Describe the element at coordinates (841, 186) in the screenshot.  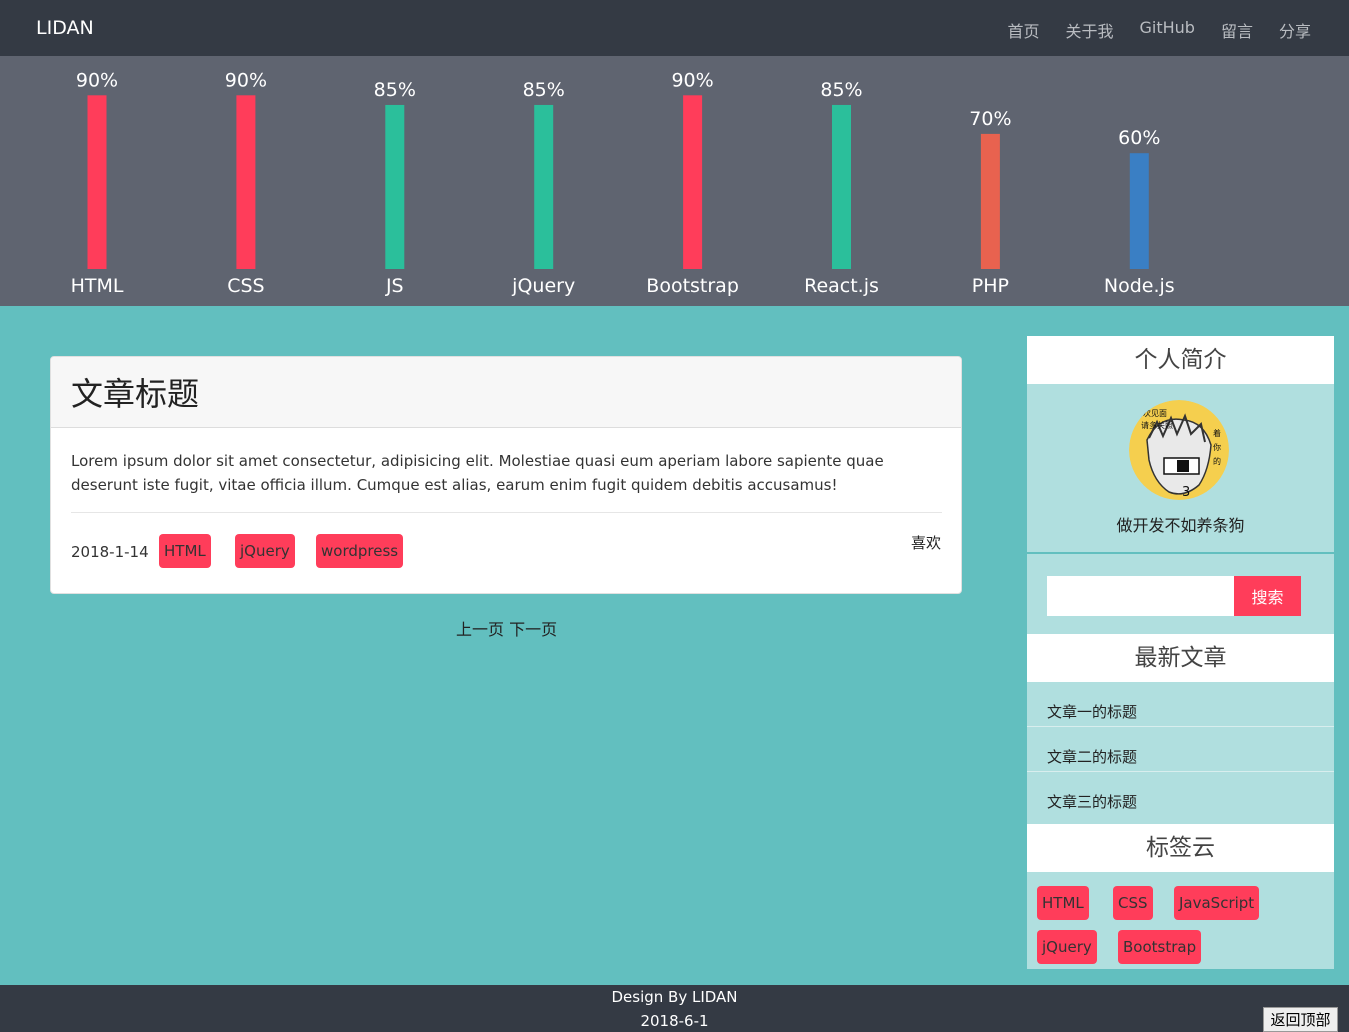
I see `bar-reactjs` at that location.